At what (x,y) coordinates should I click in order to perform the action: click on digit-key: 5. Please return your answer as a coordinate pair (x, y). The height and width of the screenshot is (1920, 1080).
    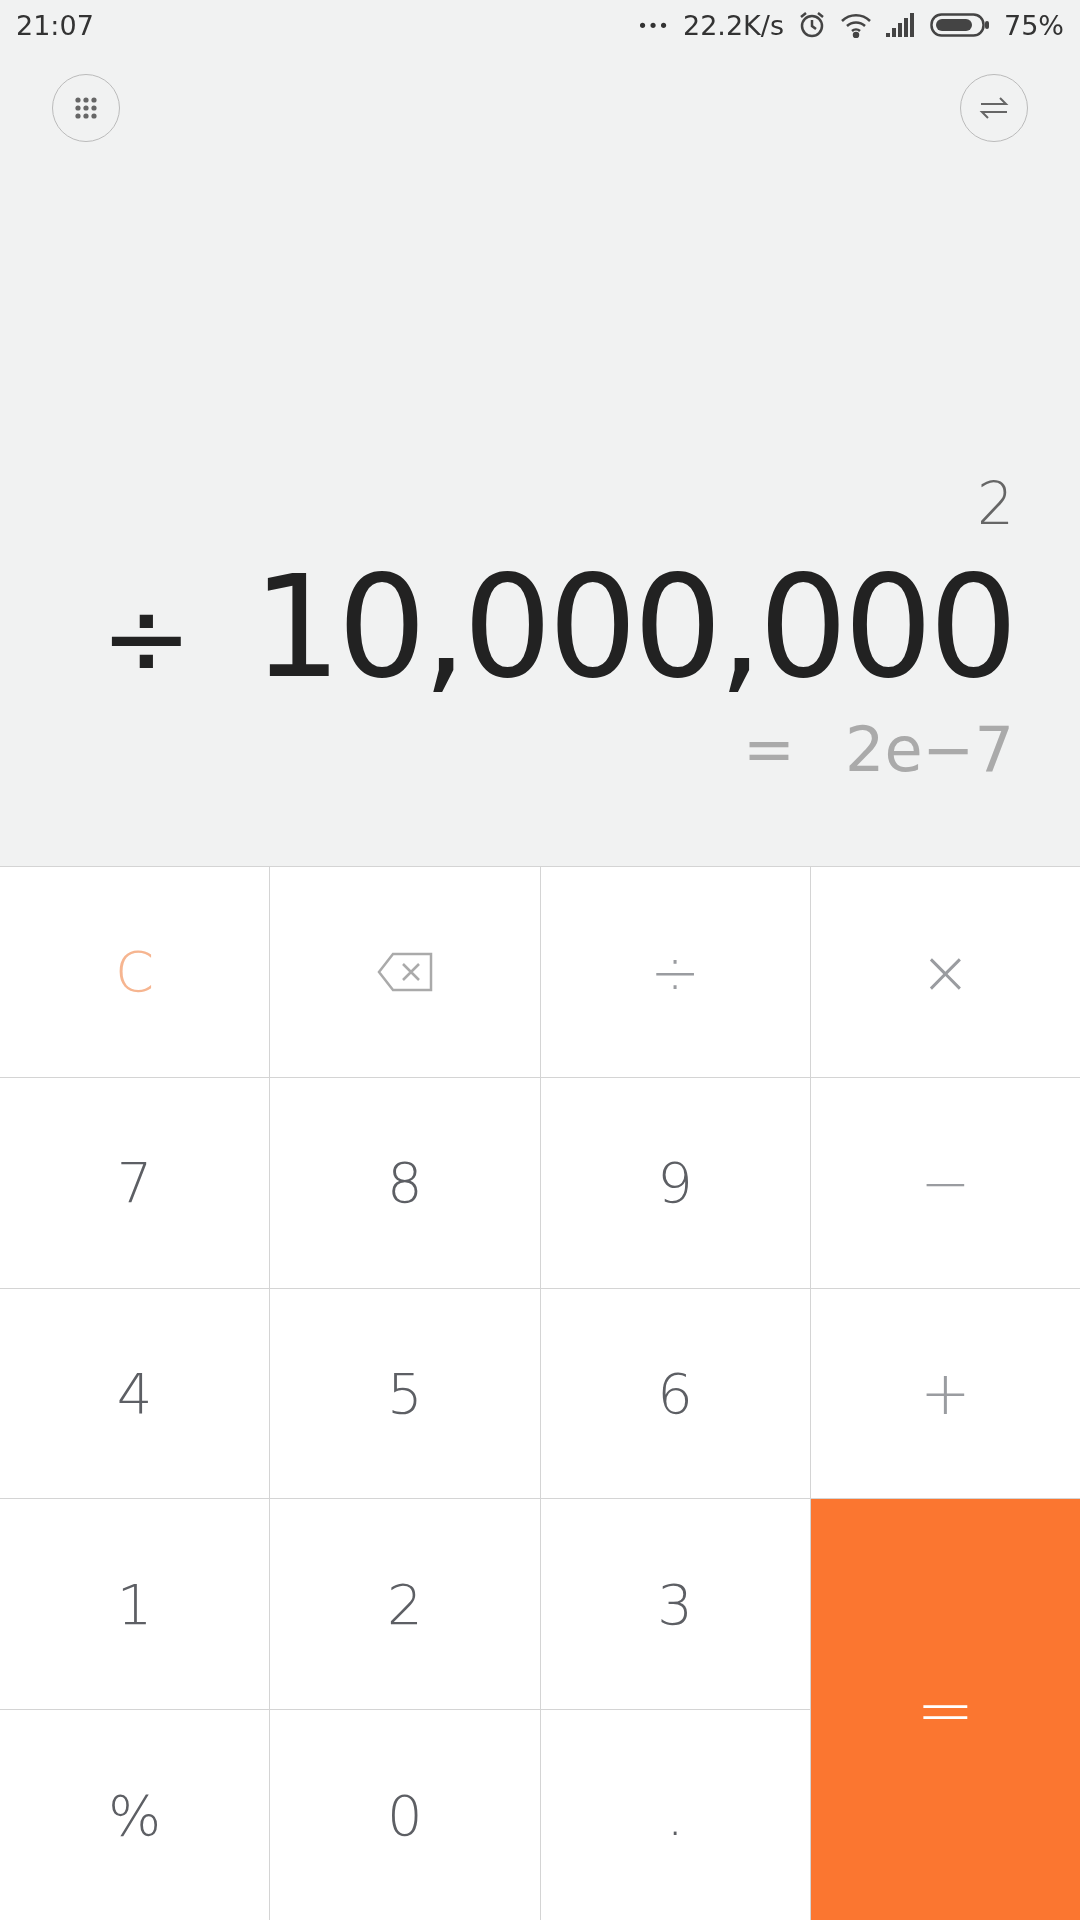
    Looking at the image, I should click on (405, 1393).